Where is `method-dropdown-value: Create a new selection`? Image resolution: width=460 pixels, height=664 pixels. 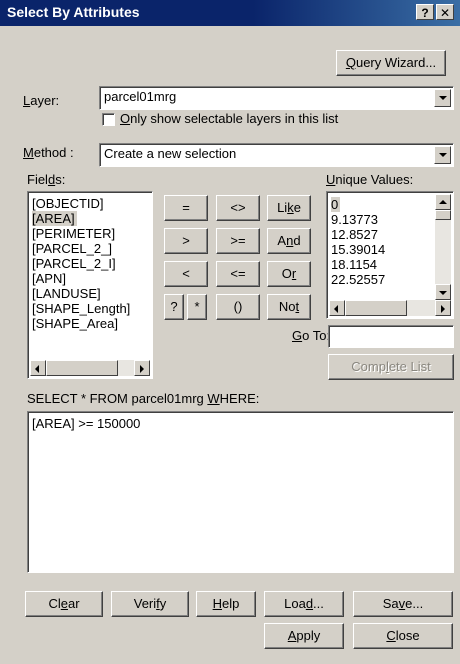 method-dropdown-value: Create a new selection is located at coordinates (170, 153).